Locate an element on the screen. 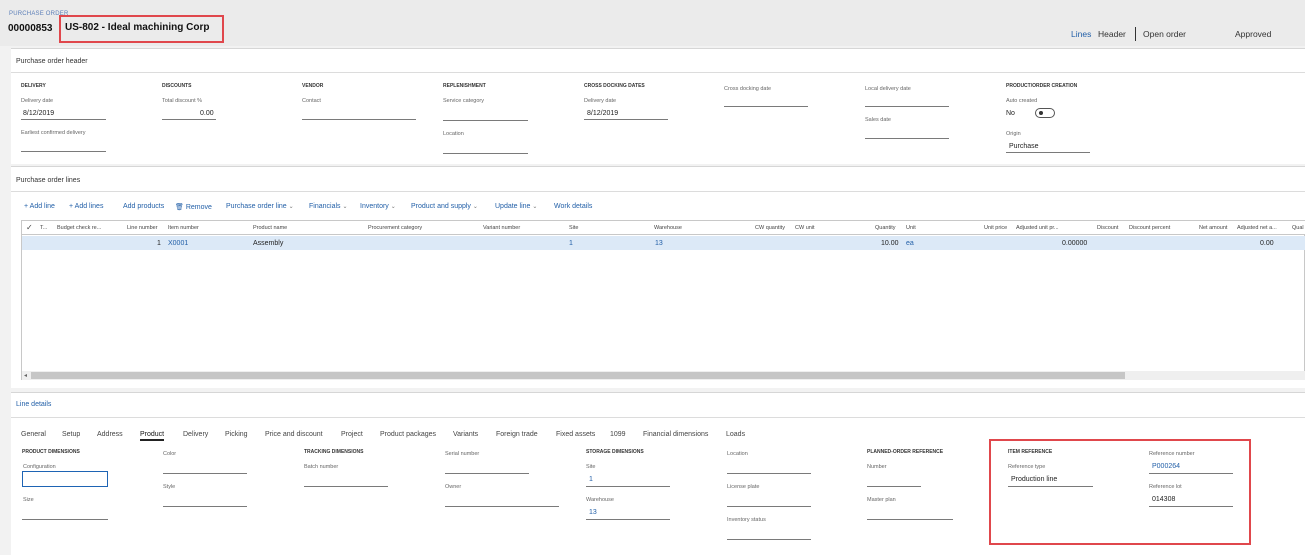 This screenshot has width=1305, height=555. delivery-date-field: 8/12/2019 is located at coordinates (38, 113).